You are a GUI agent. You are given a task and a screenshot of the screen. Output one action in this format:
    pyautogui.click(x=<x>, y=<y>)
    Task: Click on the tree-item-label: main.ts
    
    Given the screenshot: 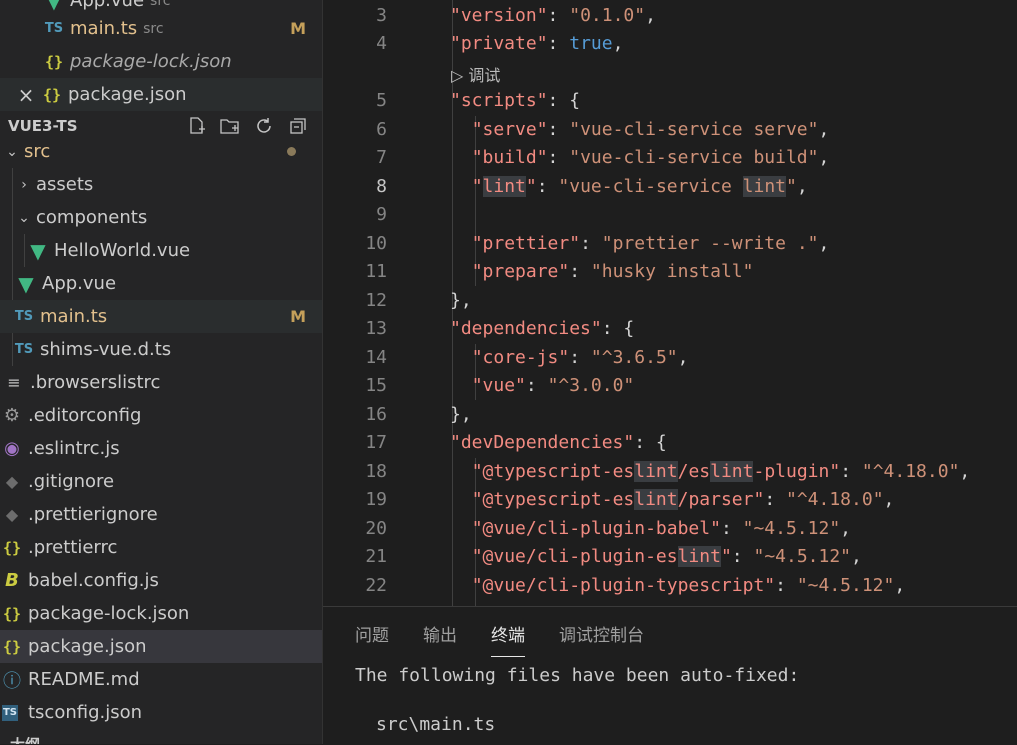 What is the action you would take?
    pyautogui.click(x=74, y=316)
    